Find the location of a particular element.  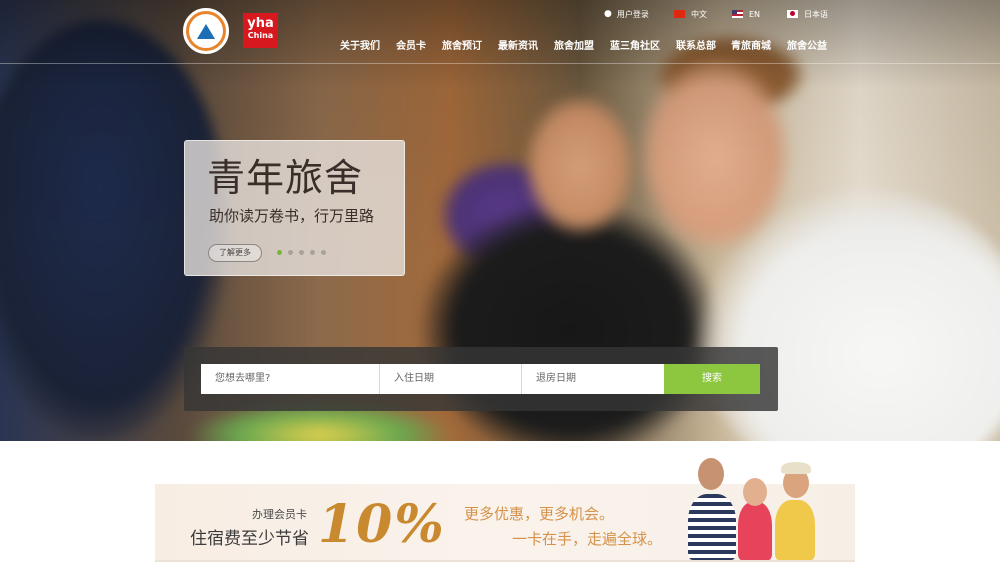

learn-more-button: 了解更多 is located at coordinates (235, 253).